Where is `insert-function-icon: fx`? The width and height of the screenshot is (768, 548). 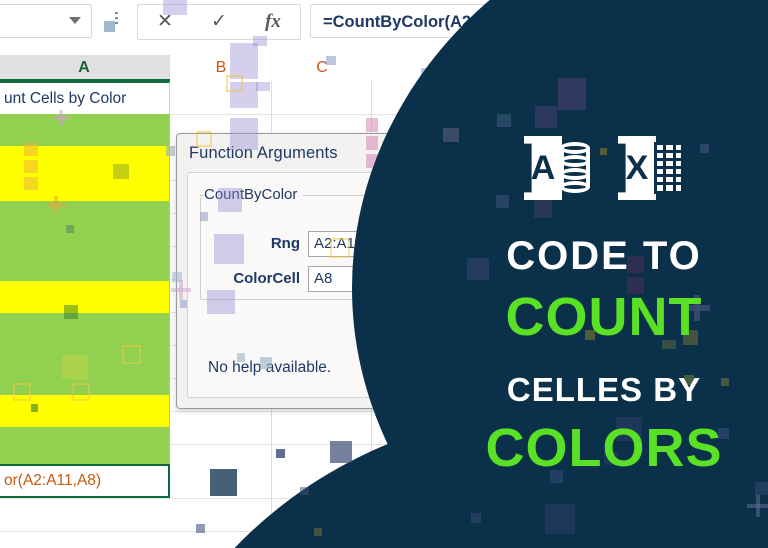 insert-function-icon: fx is located at coordinates (273, 22).